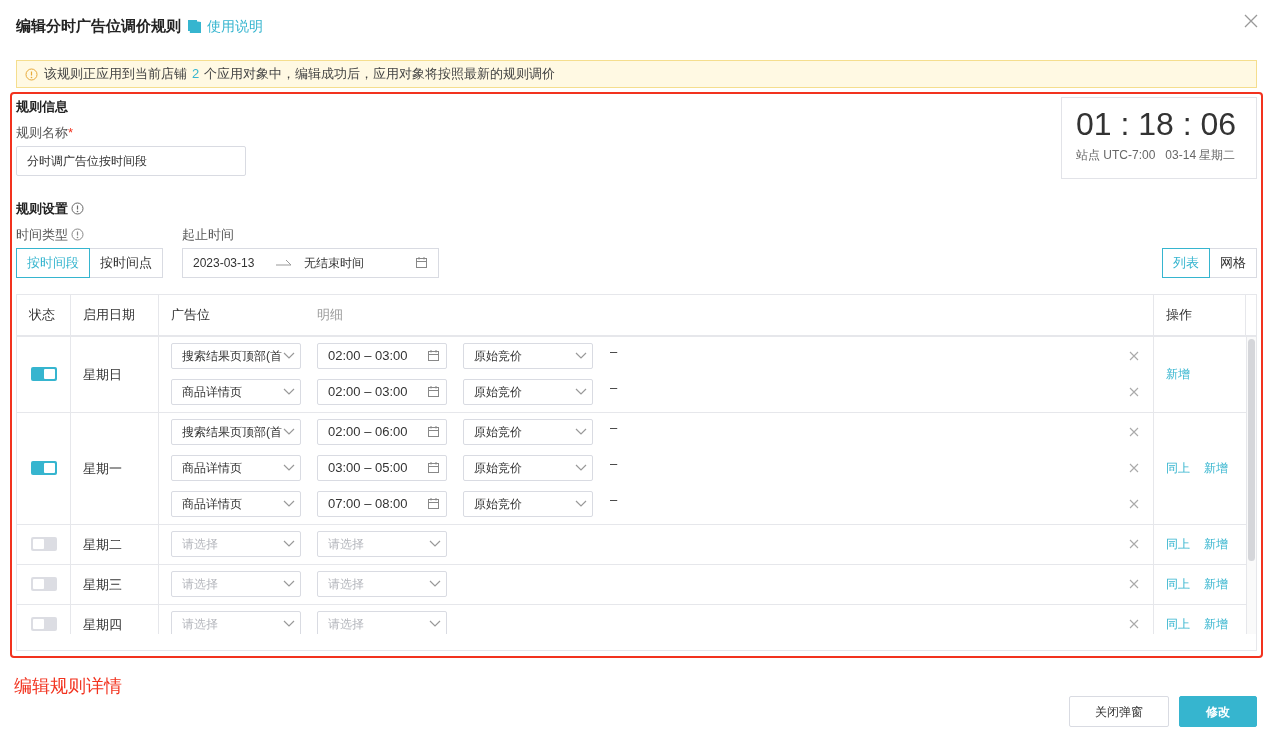 The width and height of the screenshot is (1273, 743). What do you see at coordinates (1233, 262) in the screenshot?
I see `view-toggle: 网格` at bounding box center [1233, 262].